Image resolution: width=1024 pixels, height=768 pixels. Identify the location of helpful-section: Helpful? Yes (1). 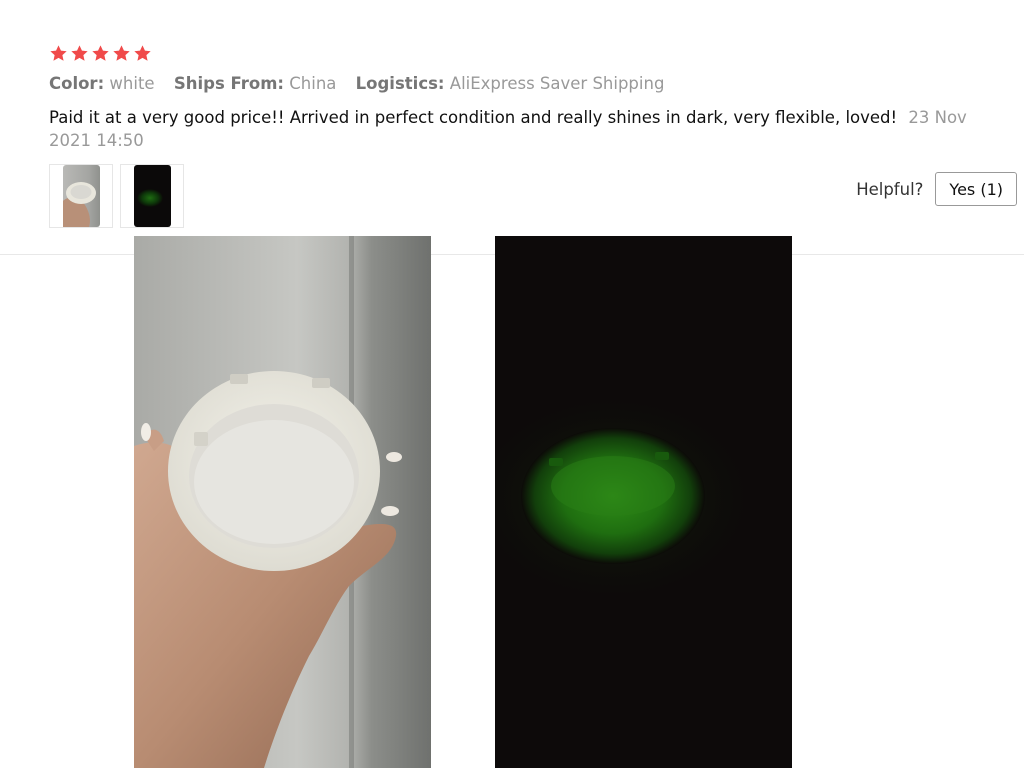
(936, 189).